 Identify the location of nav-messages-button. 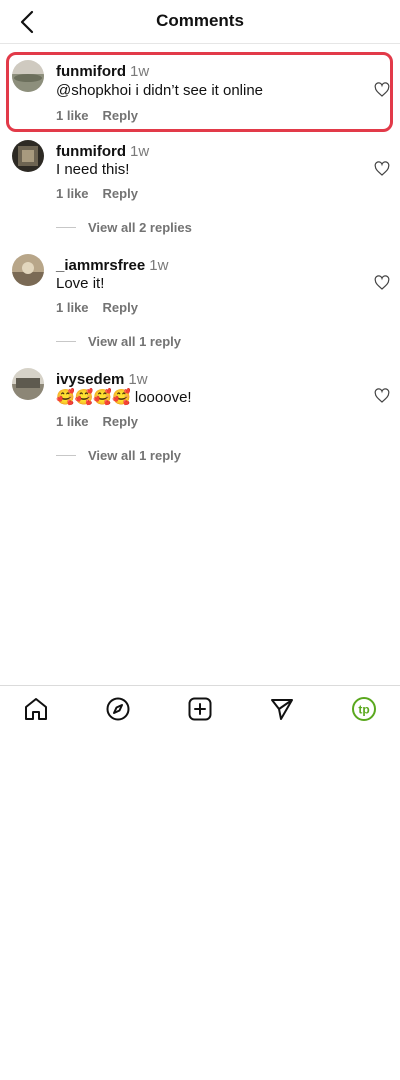
(282, 709).